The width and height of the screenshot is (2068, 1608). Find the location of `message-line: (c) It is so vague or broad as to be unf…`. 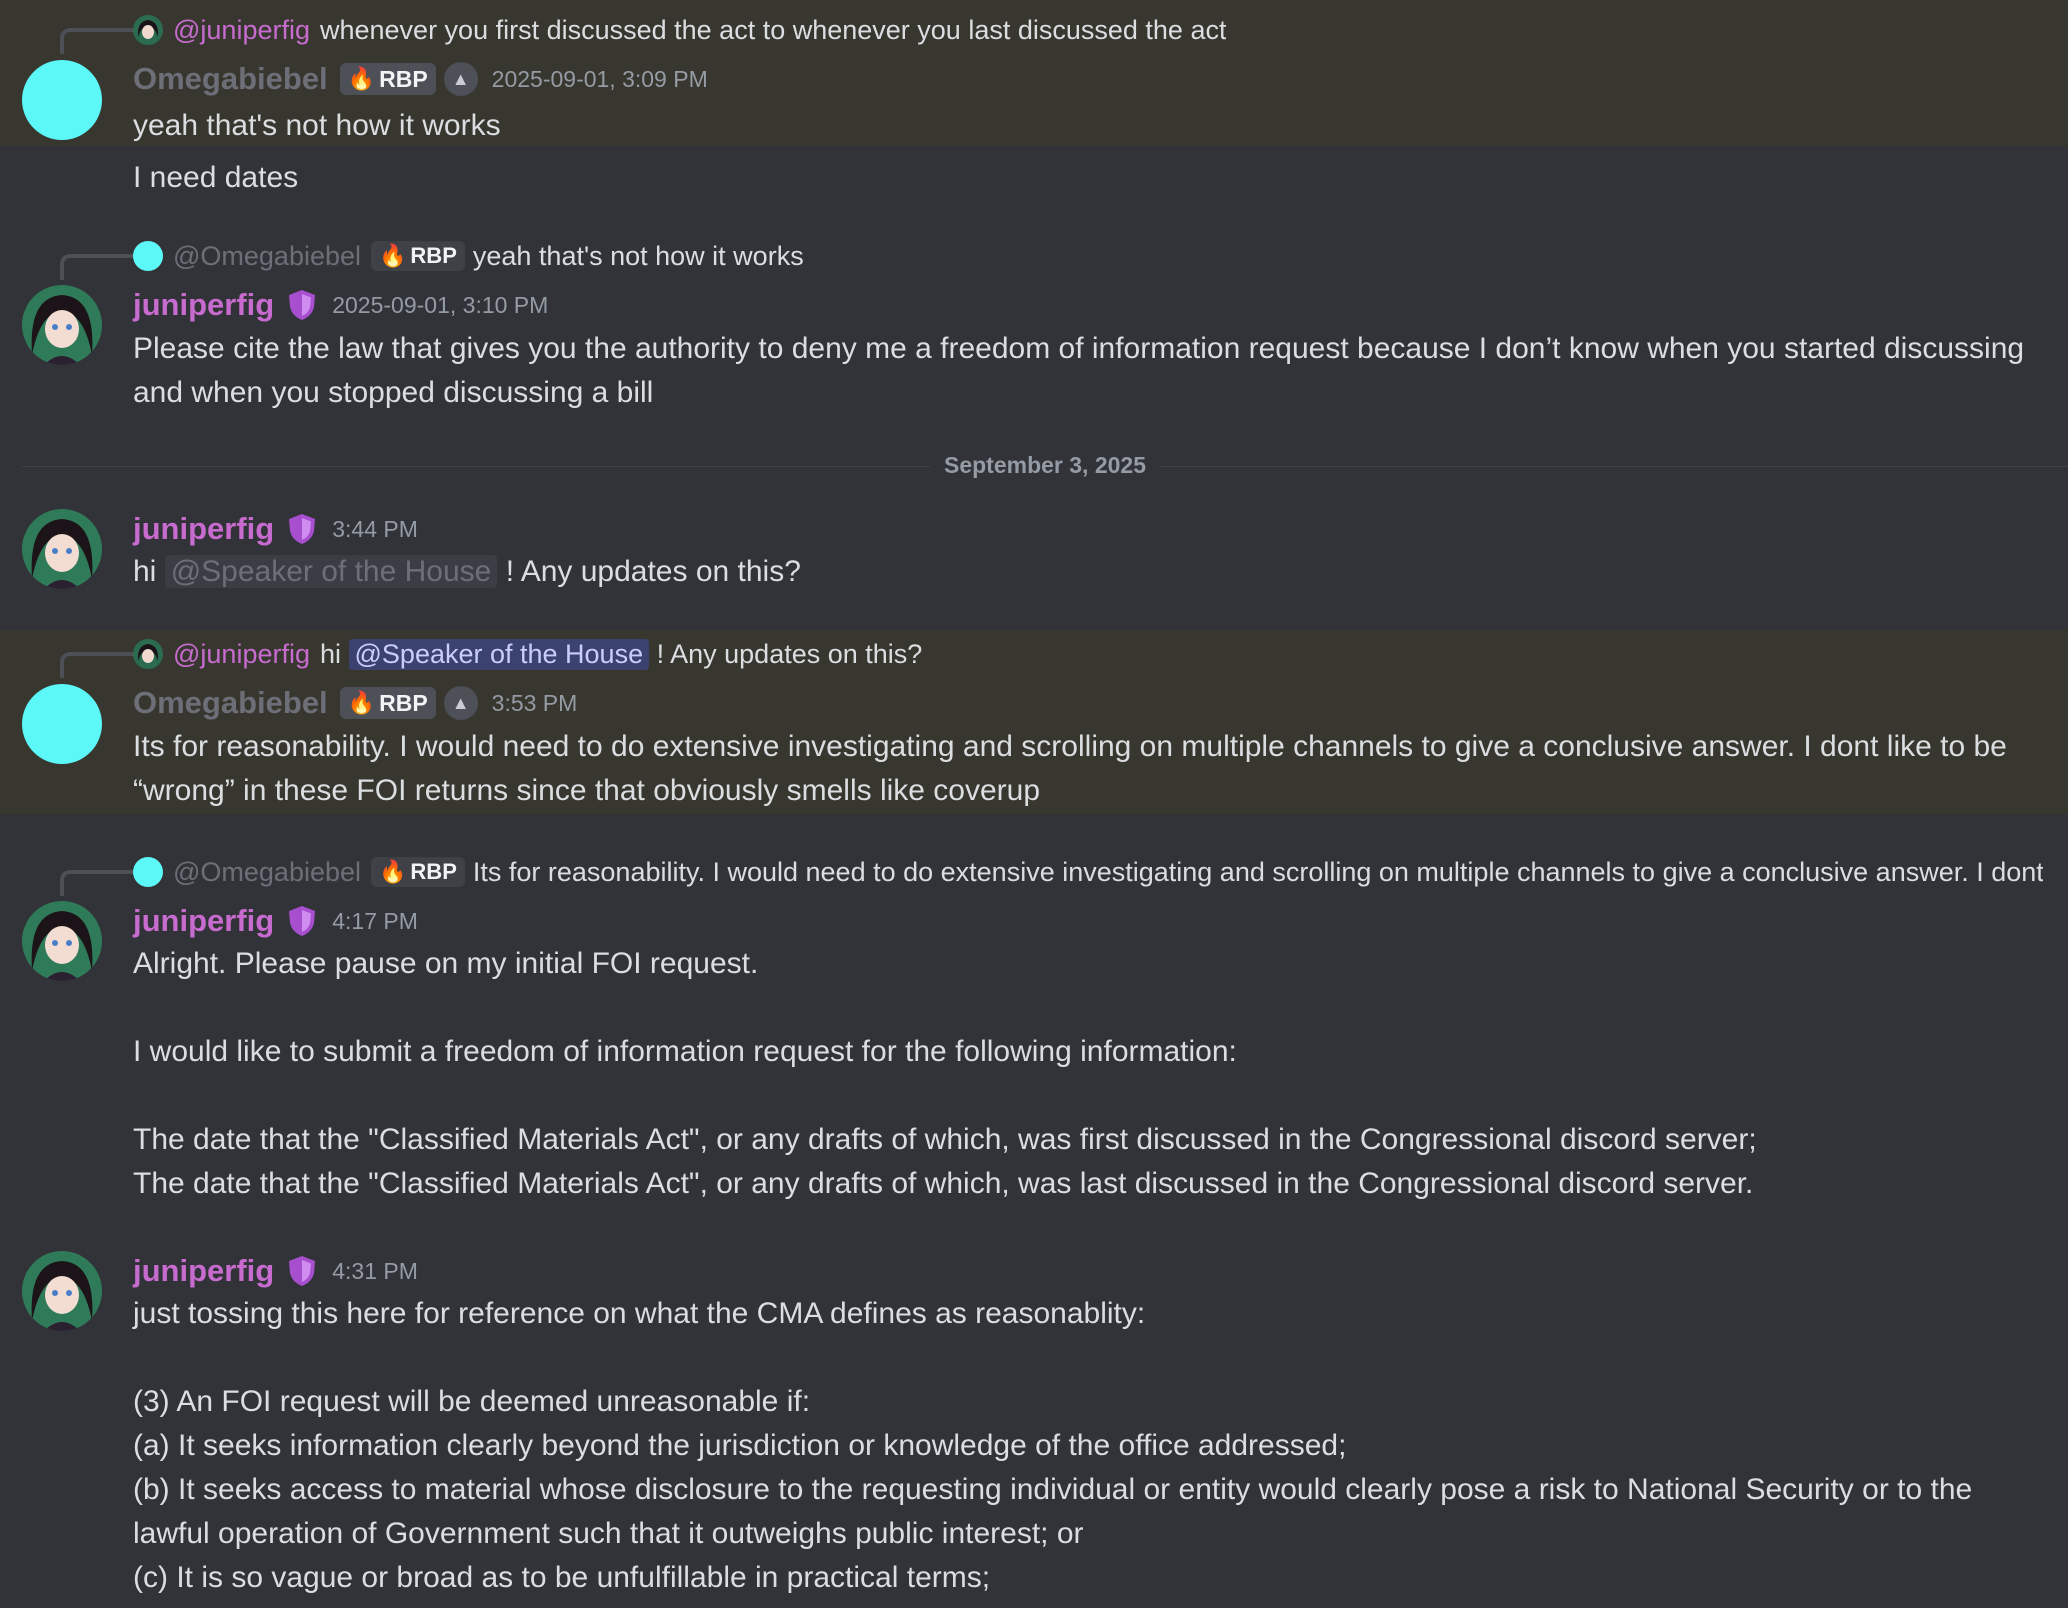

message-line: (c) It is so vague or broad as to be unf… is located at coordinates (562, 1577).